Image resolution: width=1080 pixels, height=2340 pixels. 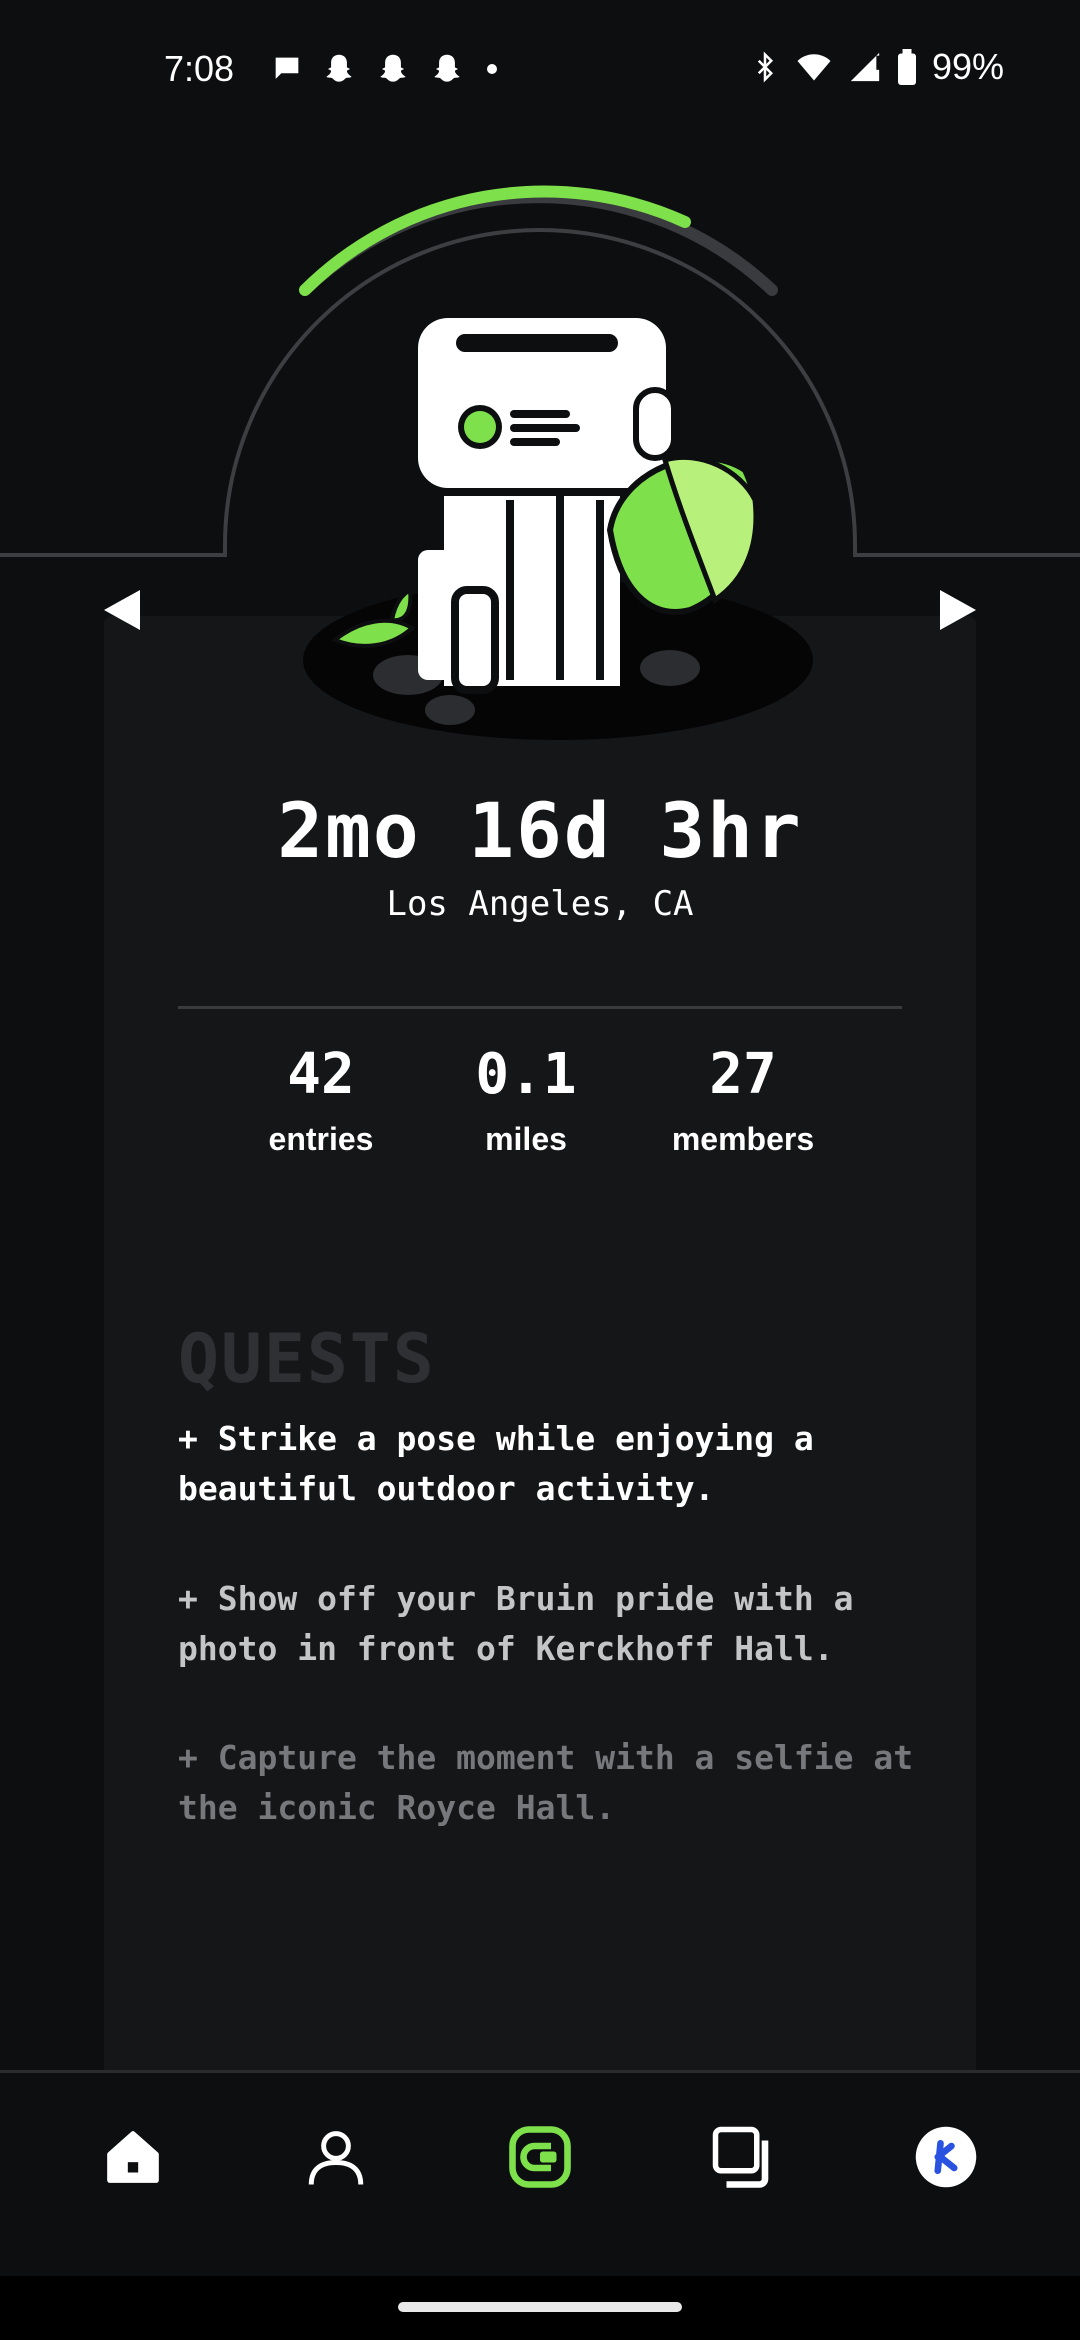 I want to click on stat-members: 27 members, so click(x=743, y=1100).